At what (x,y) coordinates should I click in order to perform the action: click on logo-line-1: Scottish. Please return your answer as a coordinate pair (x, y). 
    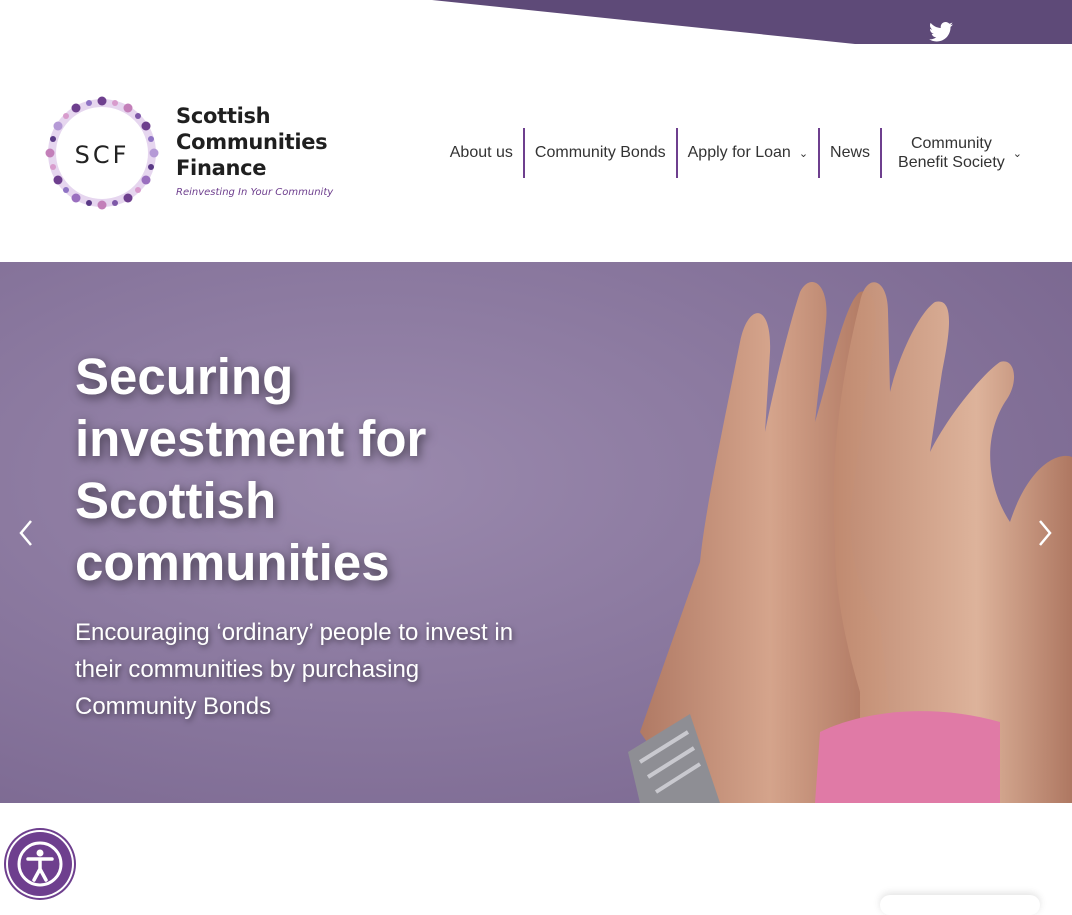
    Looking at the image, I should click on (223, 116).